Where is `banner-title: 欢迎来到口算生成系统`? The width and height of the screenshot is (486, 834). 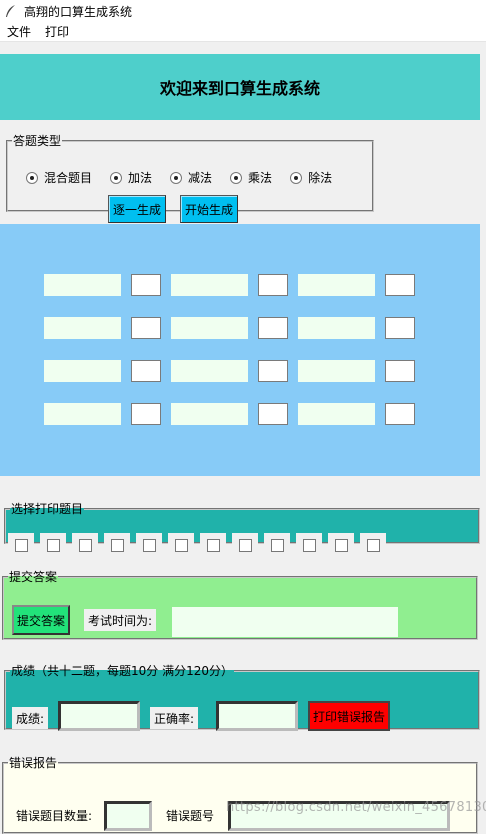 banner-title: 欢迎来到口算生成系统 is located at coordinates (239, 88).